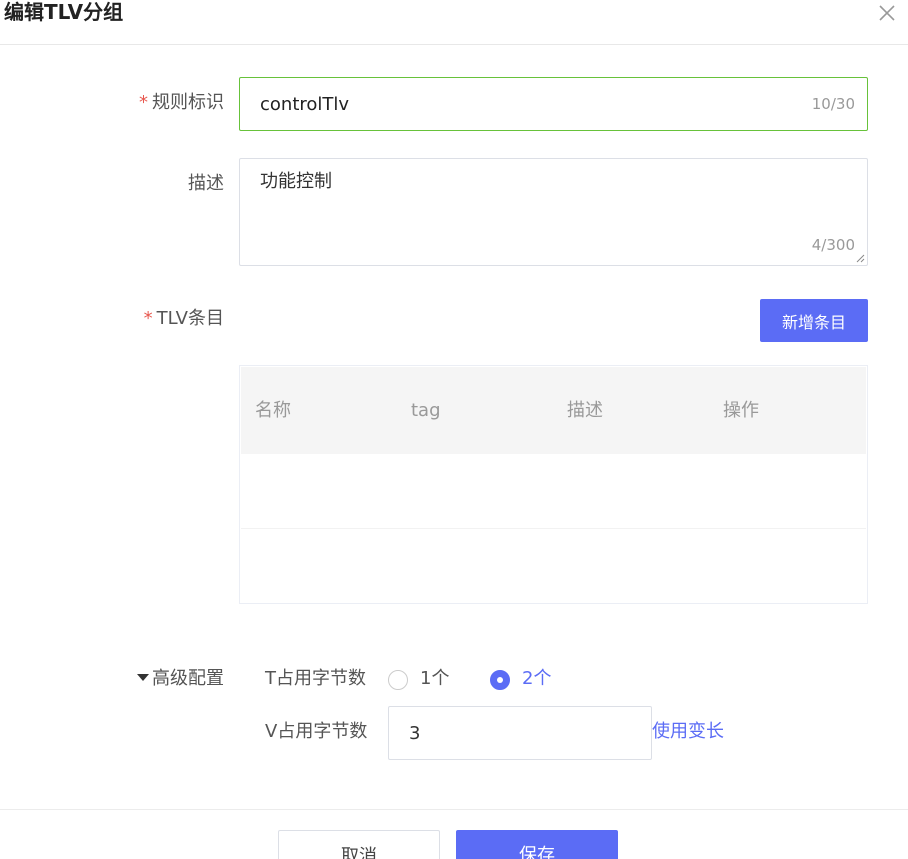 The width and height of the screenshot is (908, 859). What do you see at coordinates (454, 22) in the screenshot?
I see `dialog-header: 编辑TLV分组` at bounding box center [454, 22].